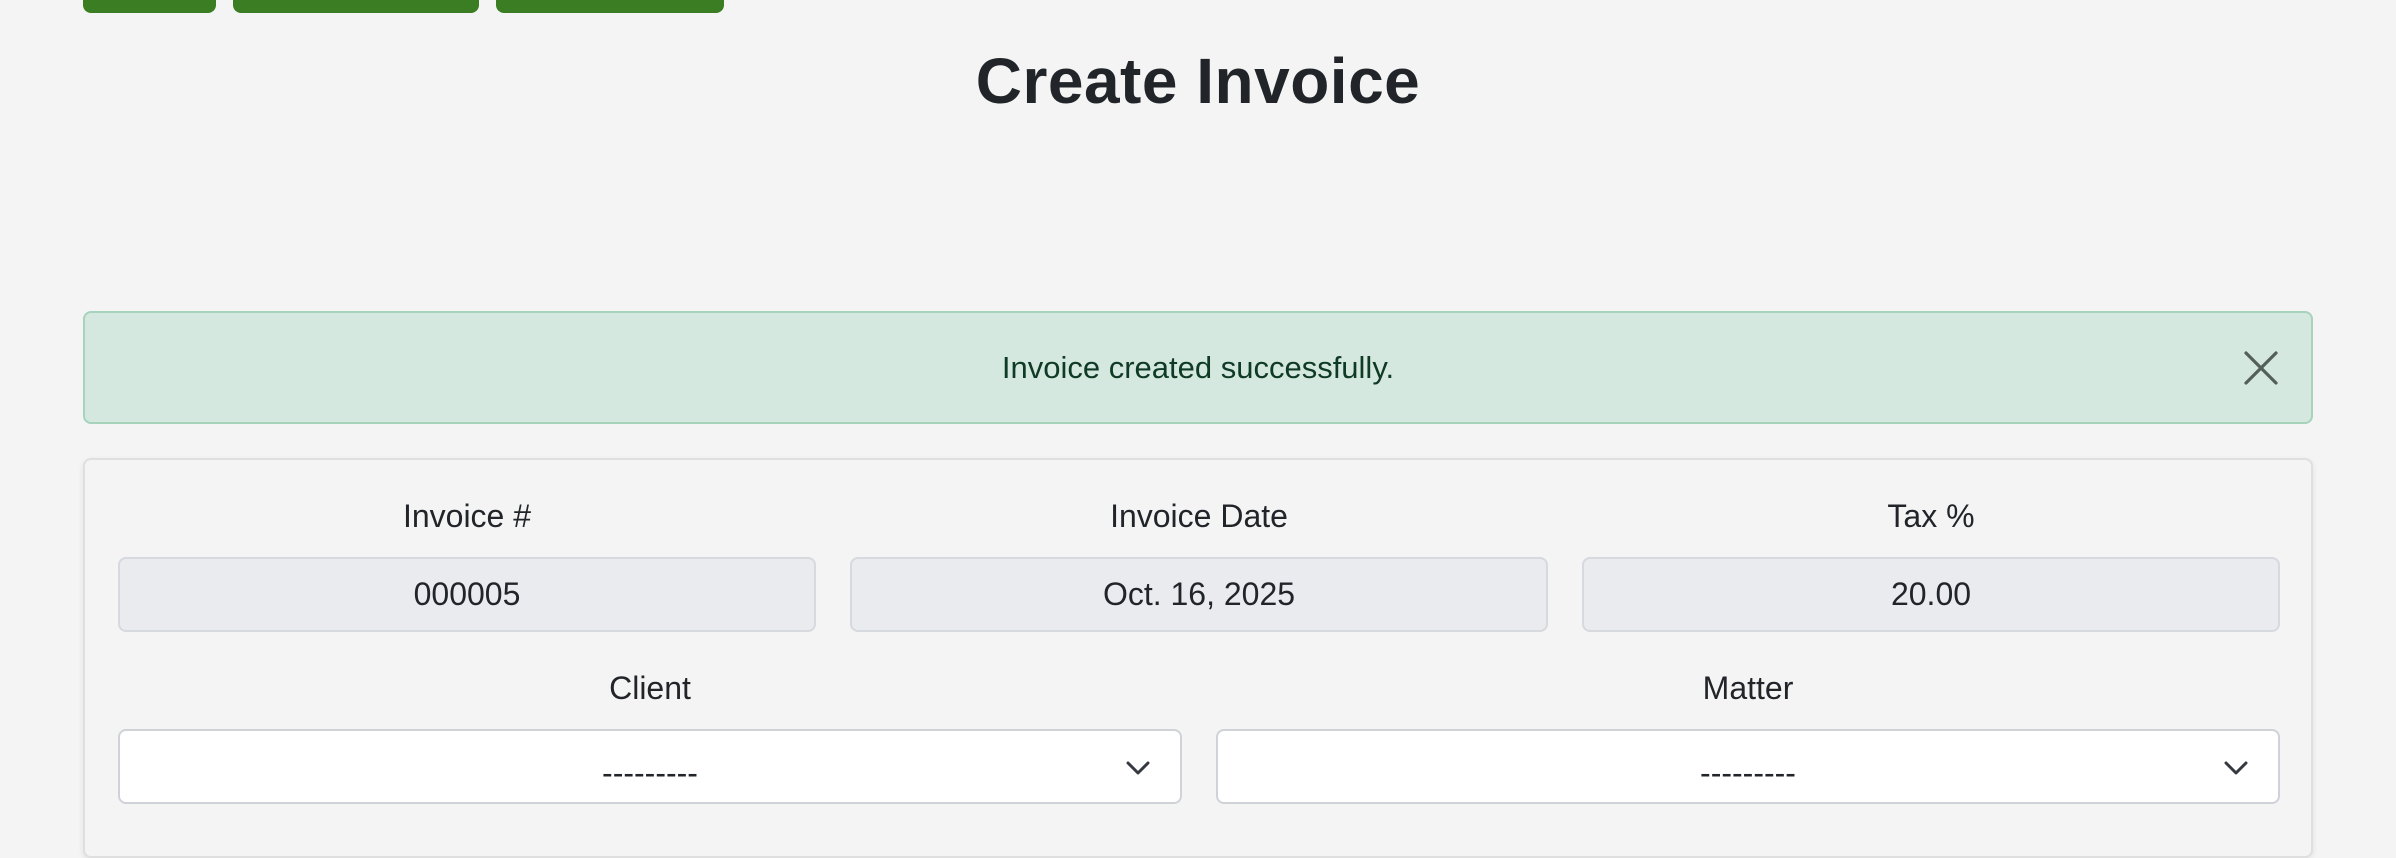  I want to click on client-select: ---------, so click(650, 766).